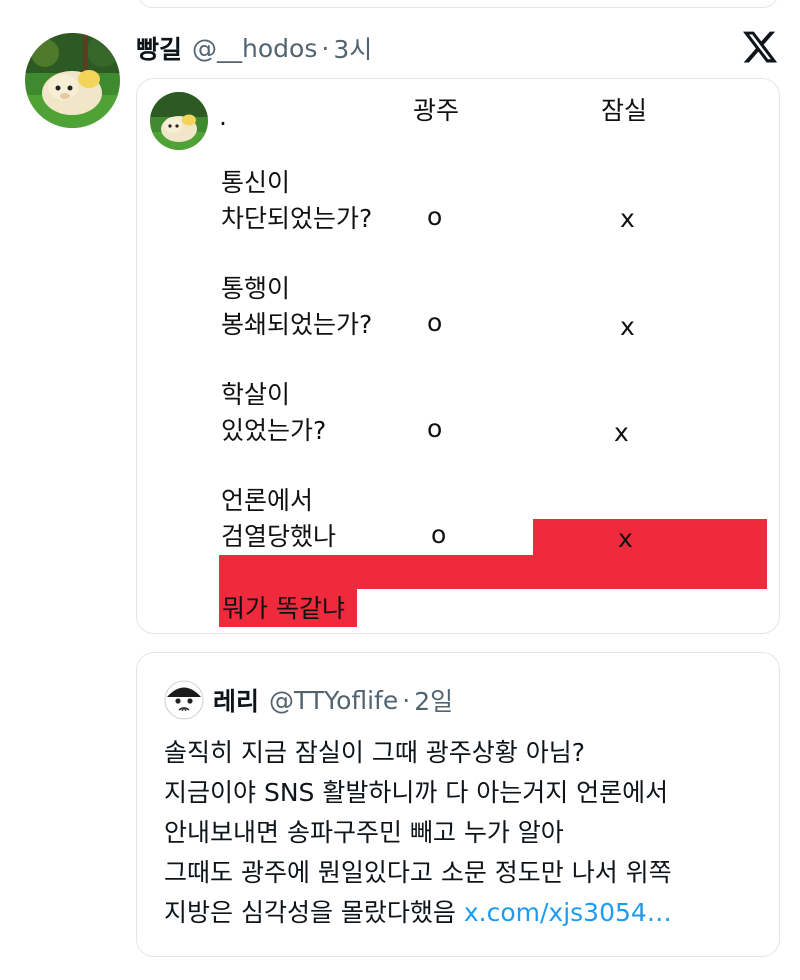 Image resolution: width=800 pixels, height=980 pixels. What do you see at coordinates (434, 701) in the screenshot?
I see `quoted-tweet-time: 2일` at bounding box center [434, 701].